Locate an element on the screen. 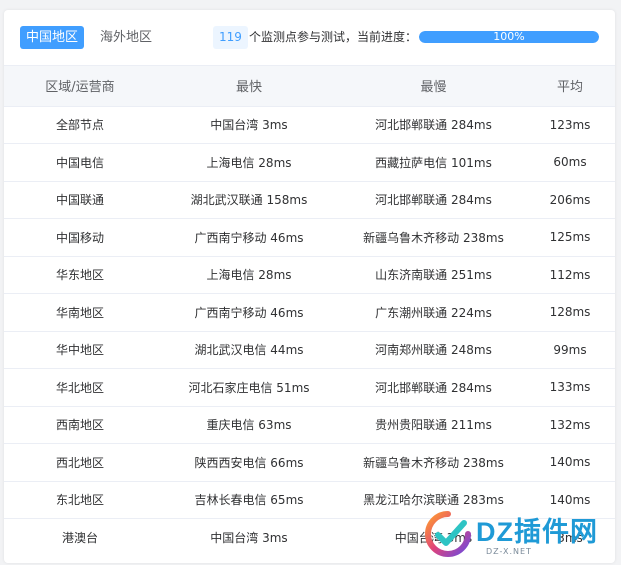 This screenshot has width=621, height=565. average-cell: 99ms is located at coordinates (570, 350).